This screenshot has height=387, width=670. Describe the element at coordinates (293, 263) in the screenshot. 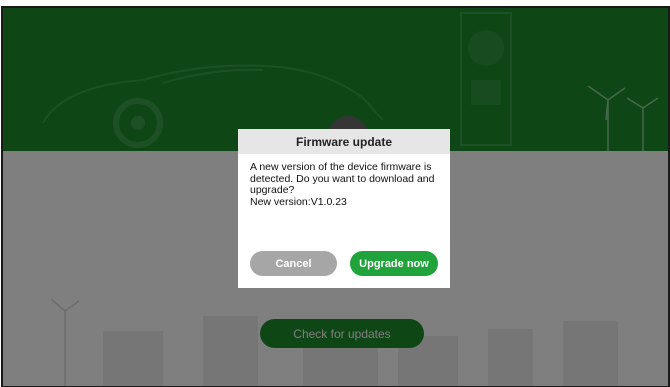

I see `cancel-button: Cancel` at that location.